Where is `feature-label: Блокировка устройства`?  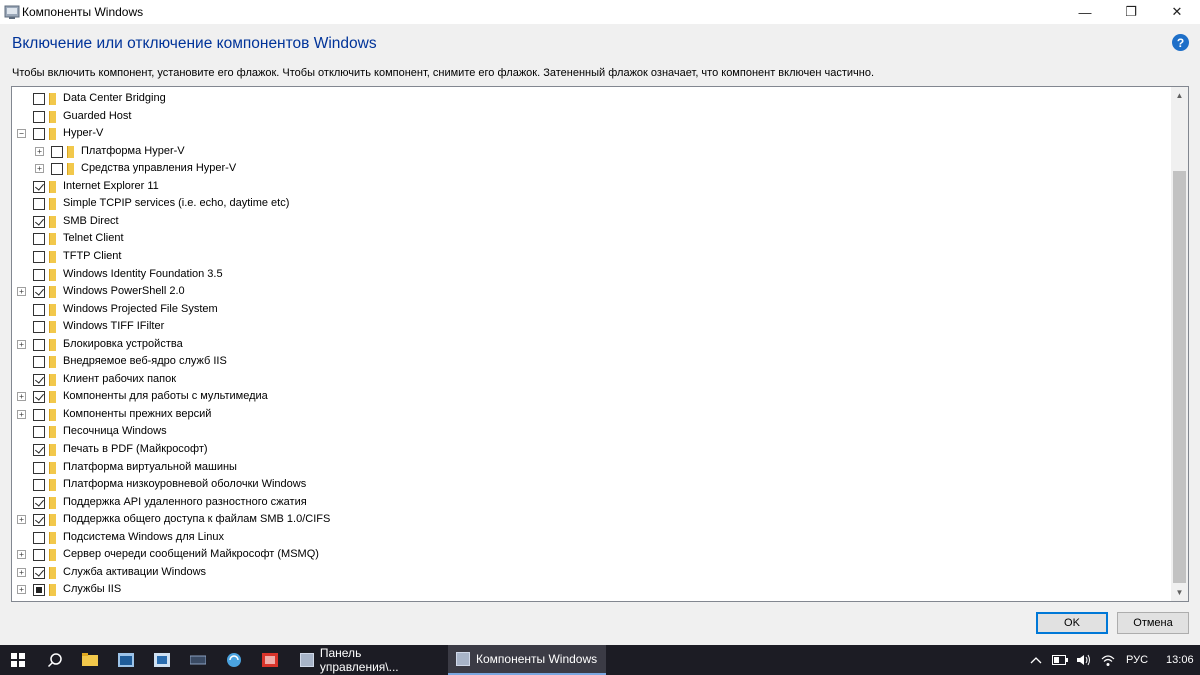
feature-label: Блокировка устройства is located at coordinates (123, 344).